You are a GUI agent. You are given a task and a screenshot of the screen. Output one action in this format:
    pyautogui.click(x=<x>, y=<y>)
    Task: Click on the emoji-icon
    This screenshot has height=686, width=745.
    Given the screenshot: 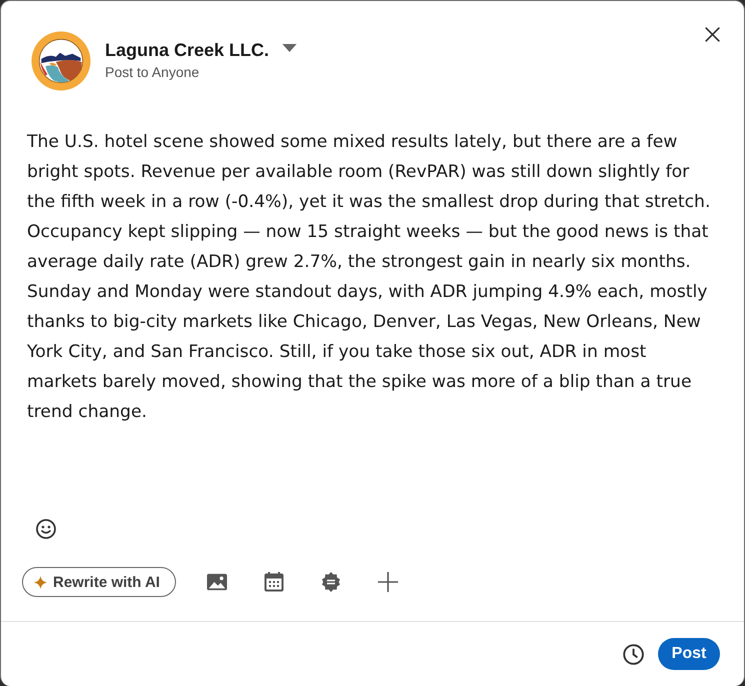 What is the action you would take?
    pyautogui.click(x=46, y=529)
    